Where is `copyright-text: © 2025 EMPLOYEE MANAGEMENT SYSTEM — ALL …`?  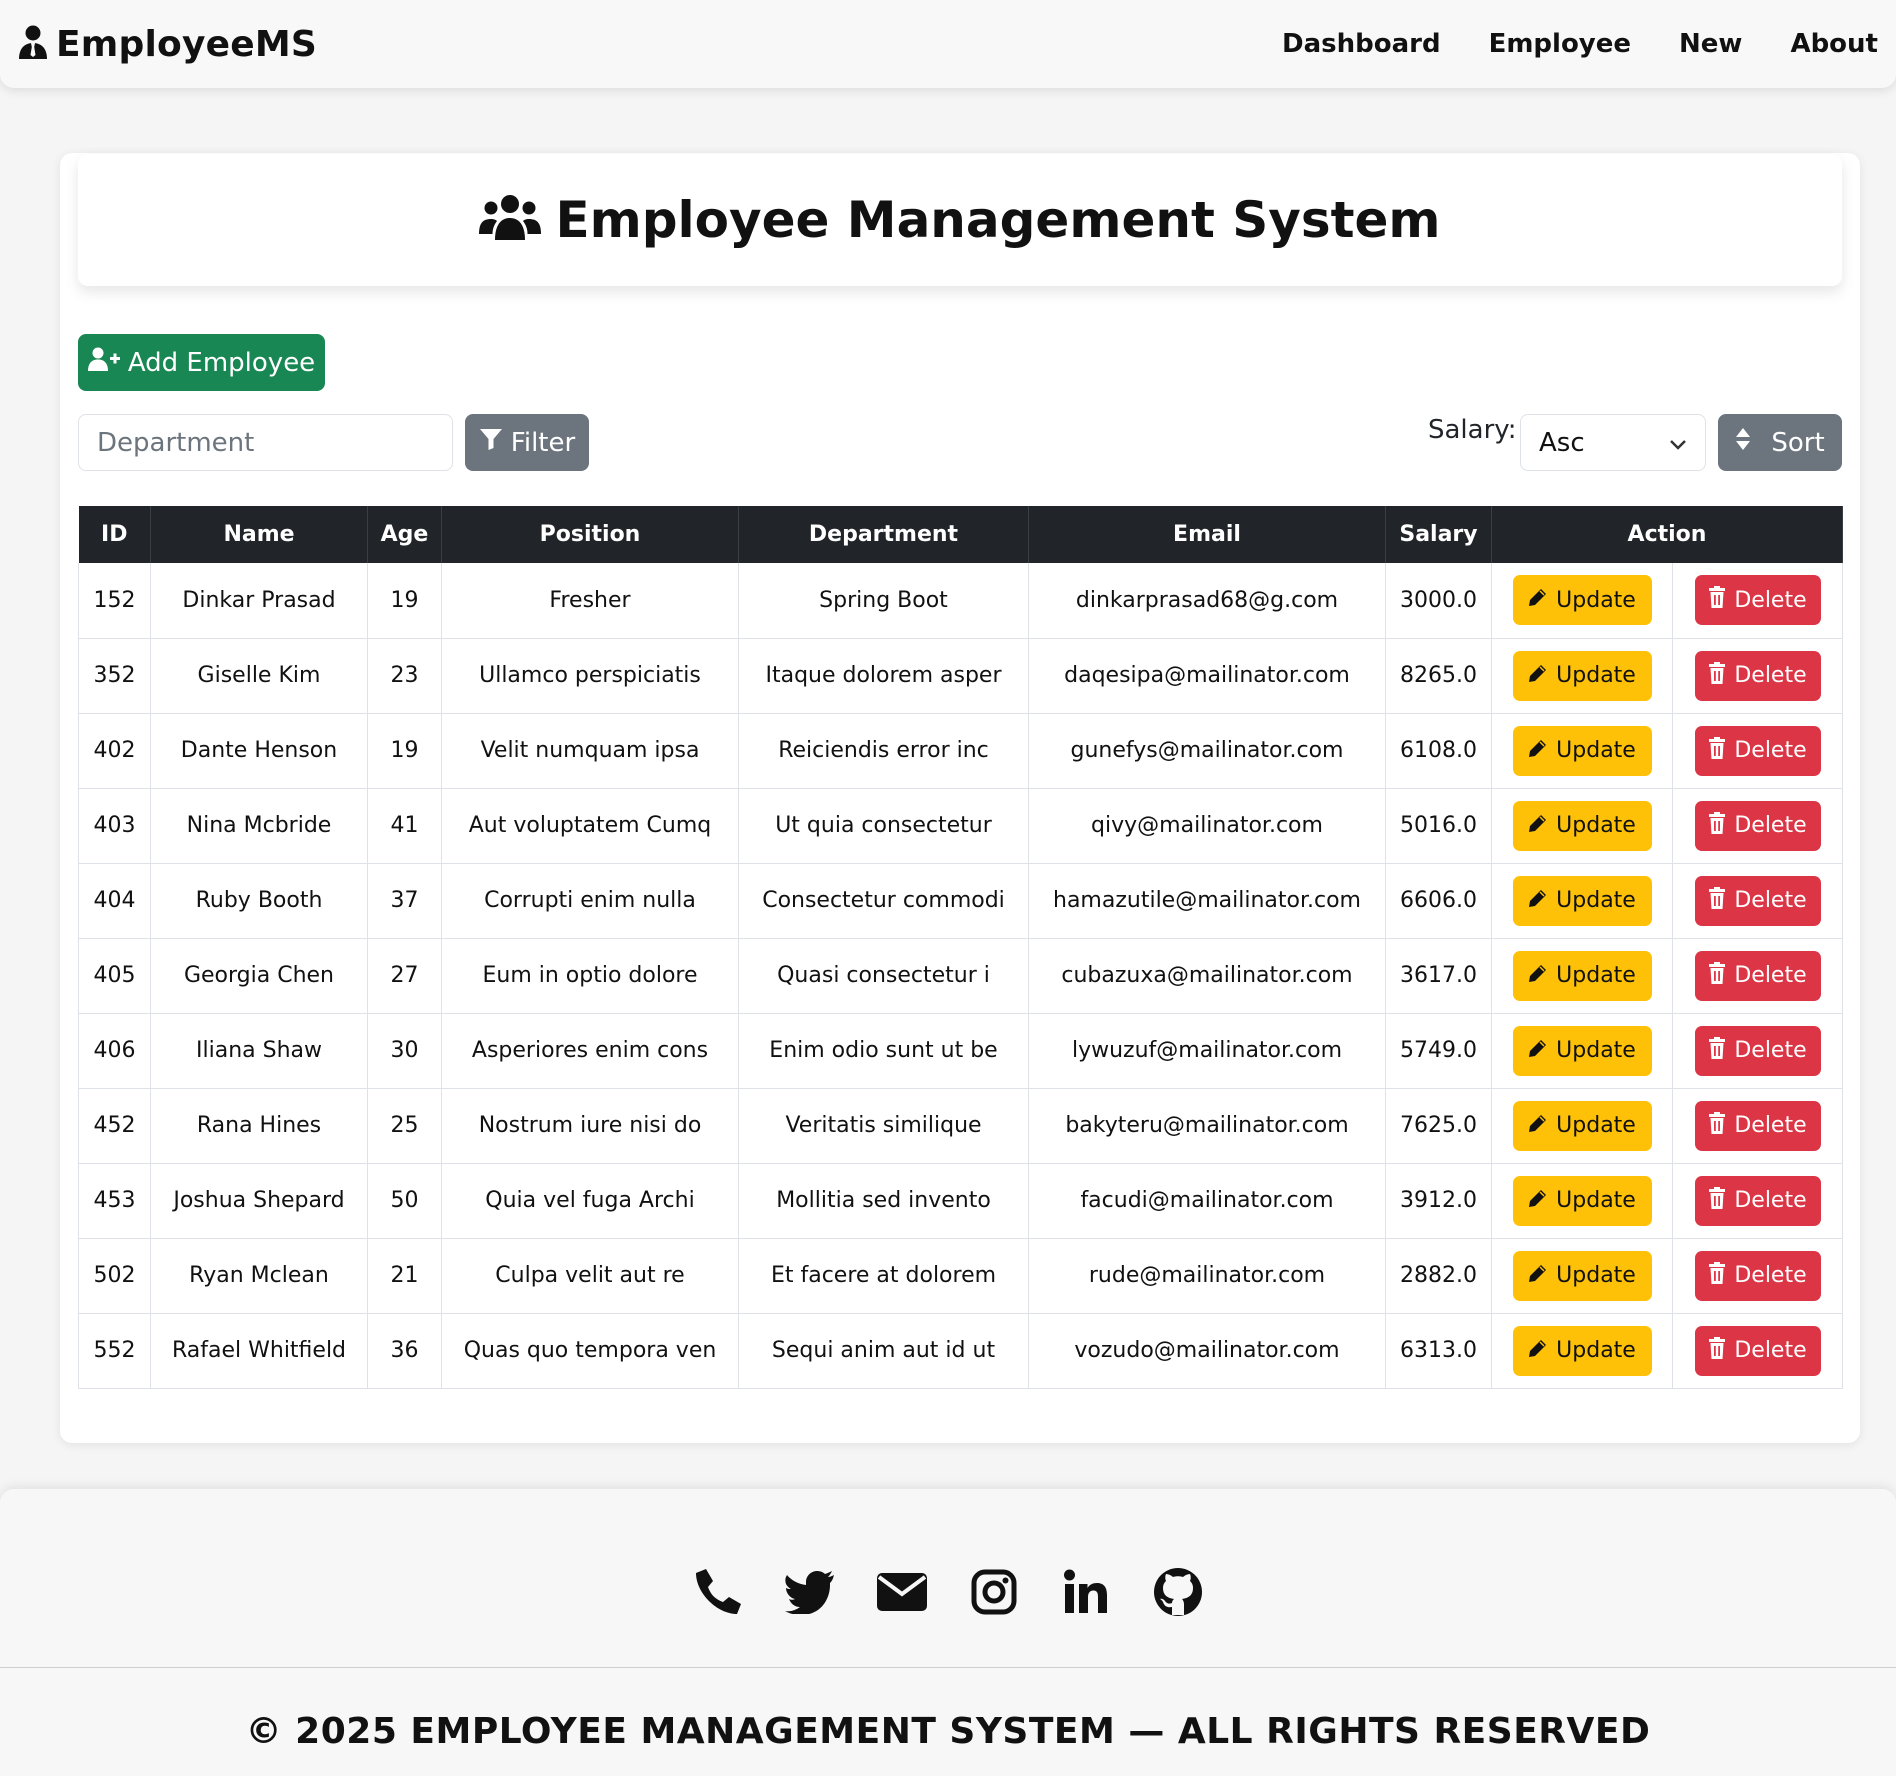 copyright-text: © 2025 EMPLOYEE MANAGEMENT SYSTEM — ALL … is located at coordinates (948, 1731).